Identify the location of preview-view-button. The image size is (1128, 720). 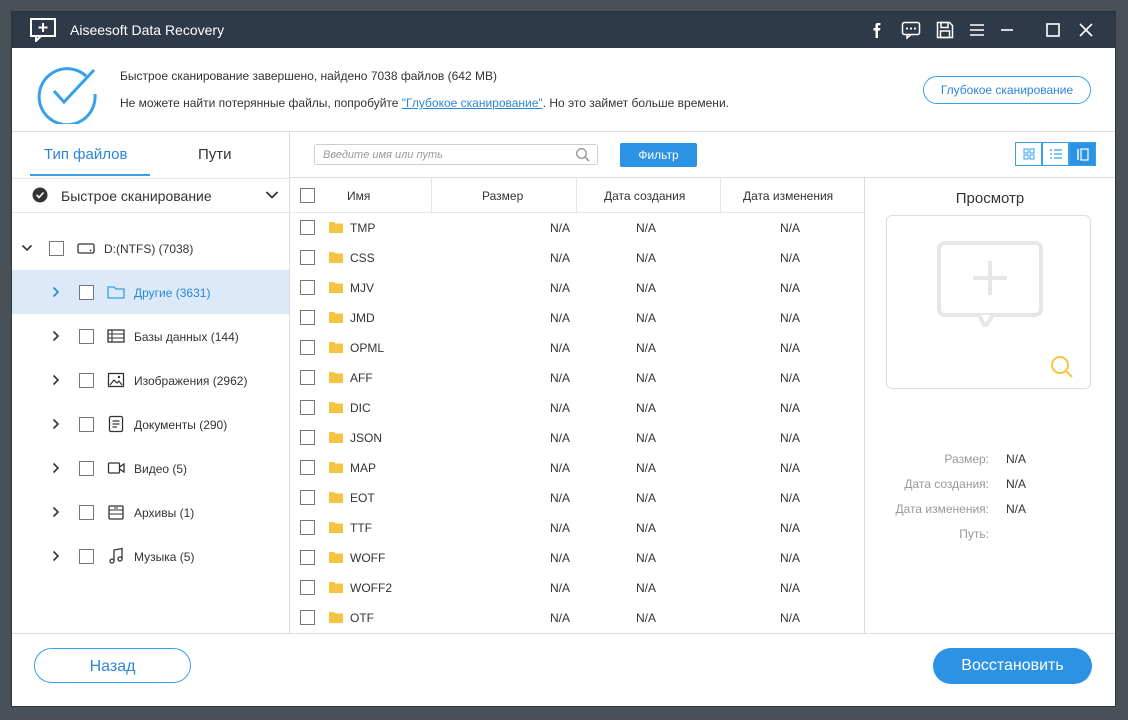
(1082, 154).